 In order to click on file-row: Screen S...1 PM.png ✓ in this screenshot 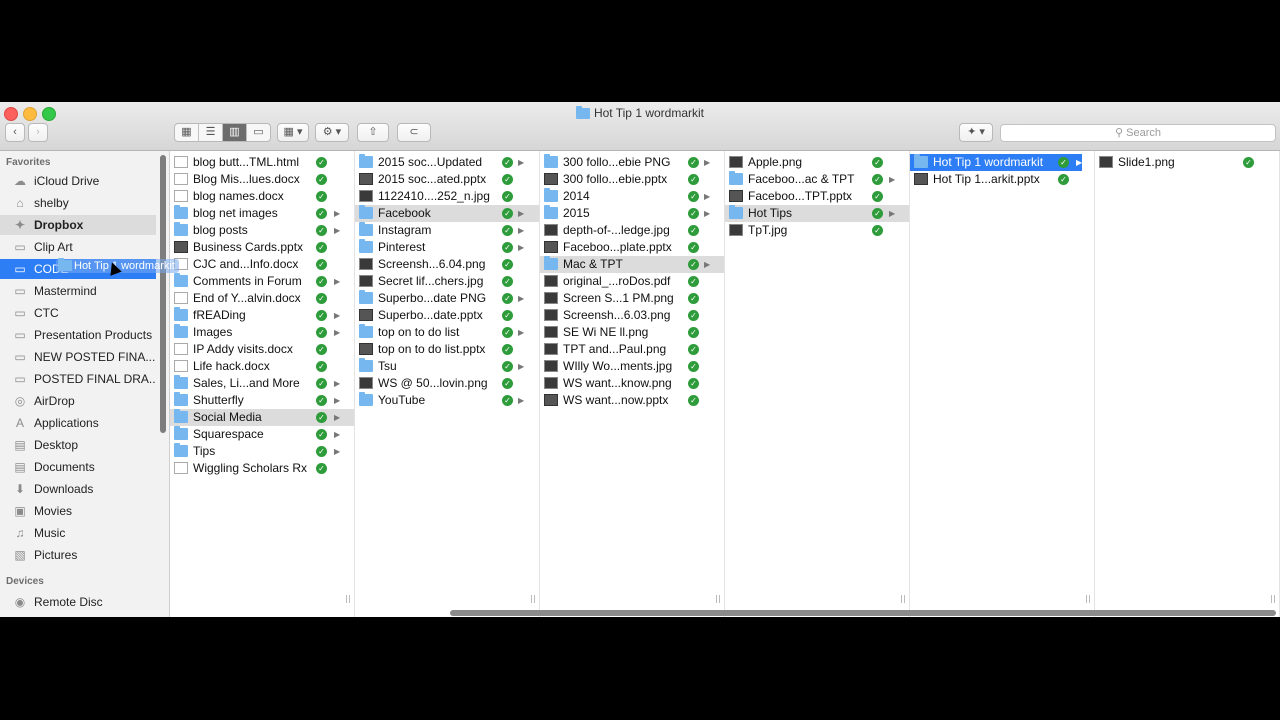, I will do `click(632, 298)`.